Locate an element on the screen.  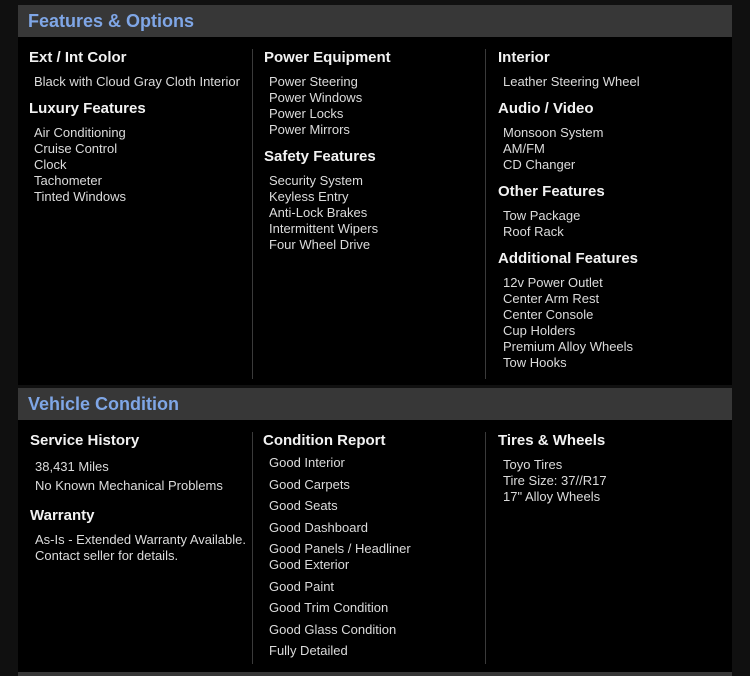
feature-item: Leather Steering Wheel is located at coordinates (571, 81).